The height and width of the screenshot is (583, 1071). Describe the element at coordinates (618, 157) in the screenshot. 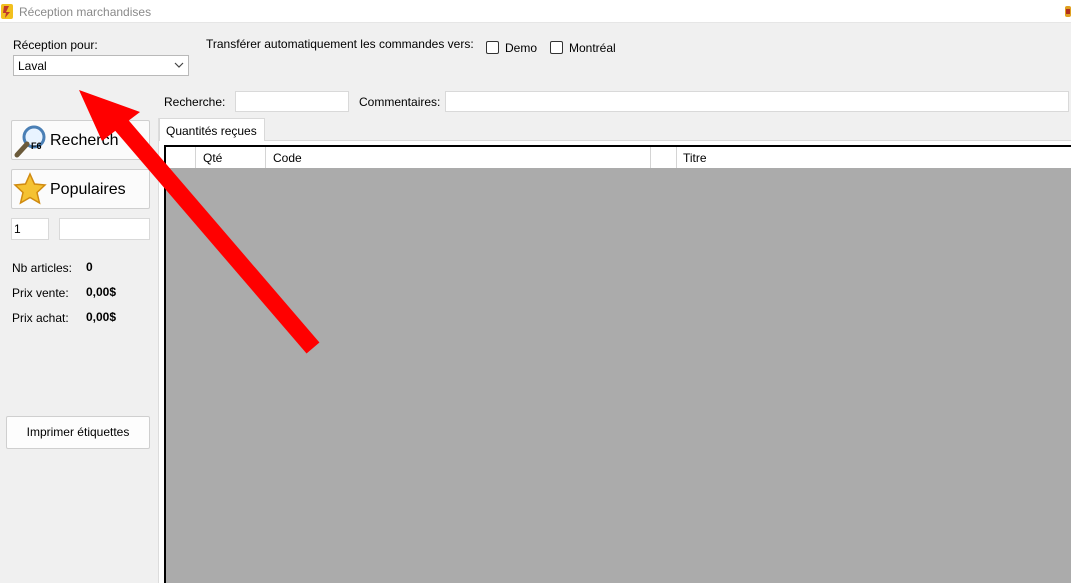

I see `grid-header: Qté Code Titre` at that location.